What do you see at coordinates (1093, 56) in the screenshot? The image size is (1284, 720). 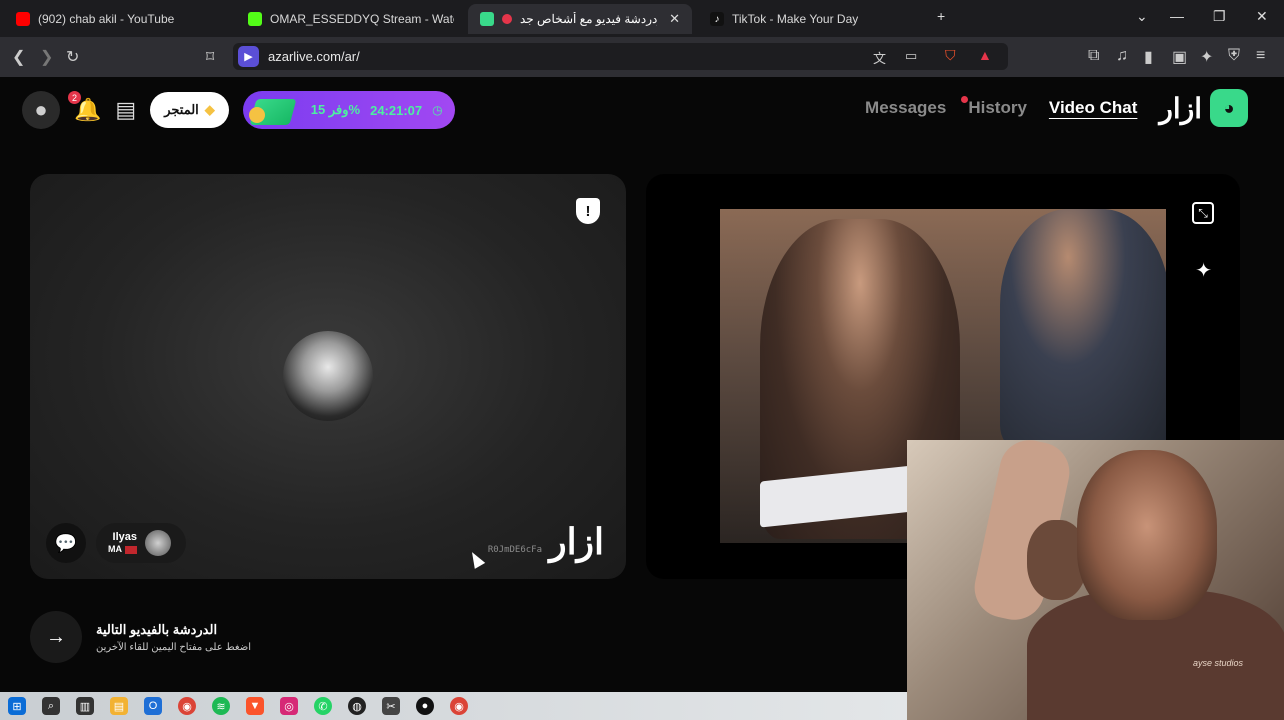 I see `extensions-icon: ⧉` at bounding box center [1093, 56].